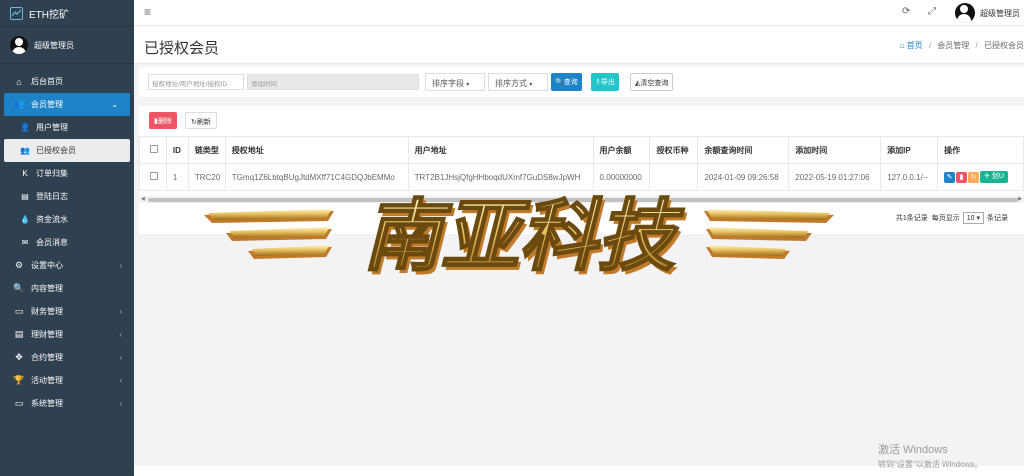 The image size is (1024, 476). What do you see at coordinates (605, 82) in the screenshot?
I see `export-button: ⇪导出` at bounding box center [605, 82].